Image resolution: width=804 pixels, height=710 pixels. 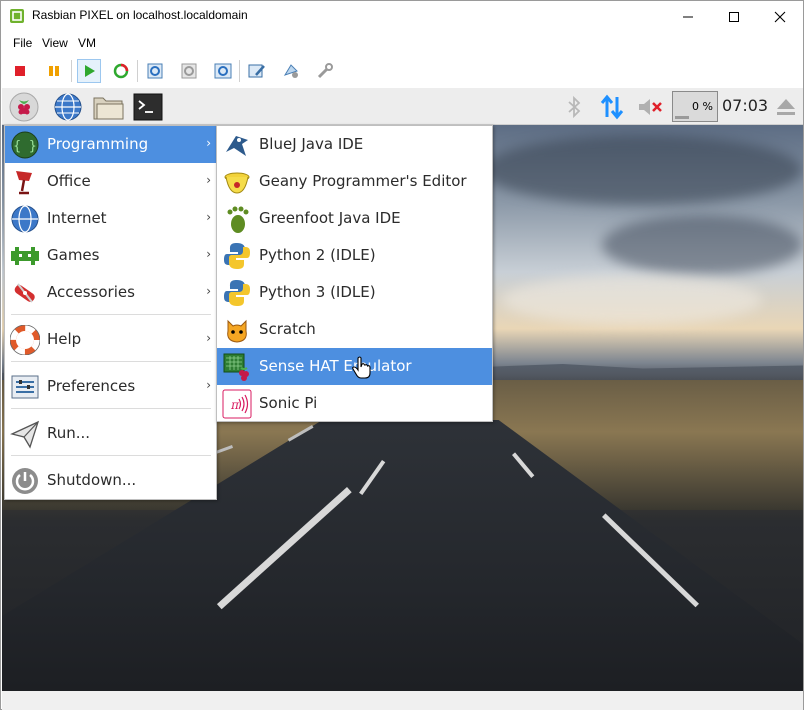 I want to click on play-button, so click(x=89, y=71).